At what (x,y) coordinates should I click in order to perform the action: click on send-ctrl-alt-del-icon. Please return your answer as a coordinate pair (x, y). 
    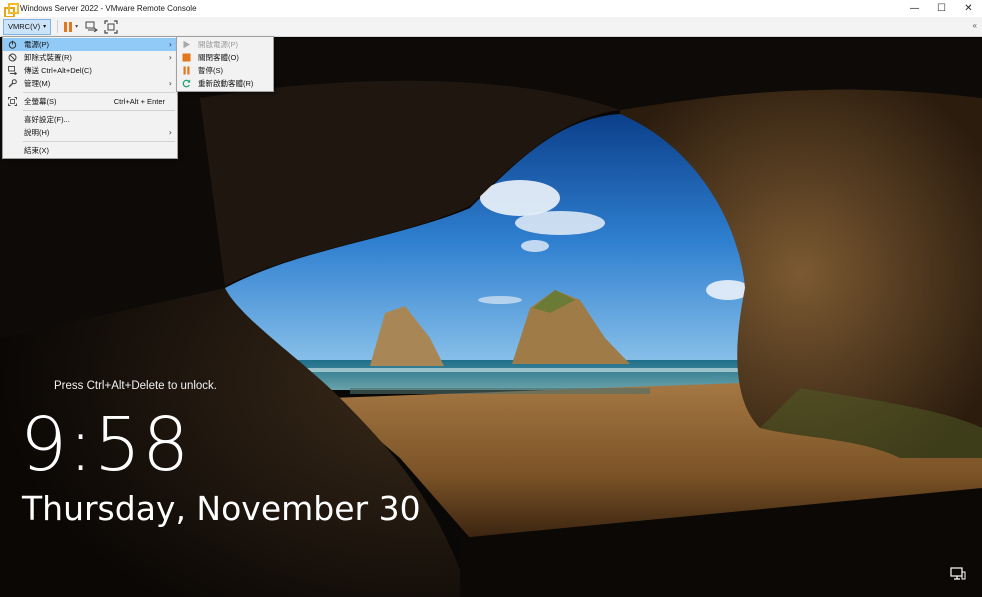
    Looking at the image, I should click on (92, 27).